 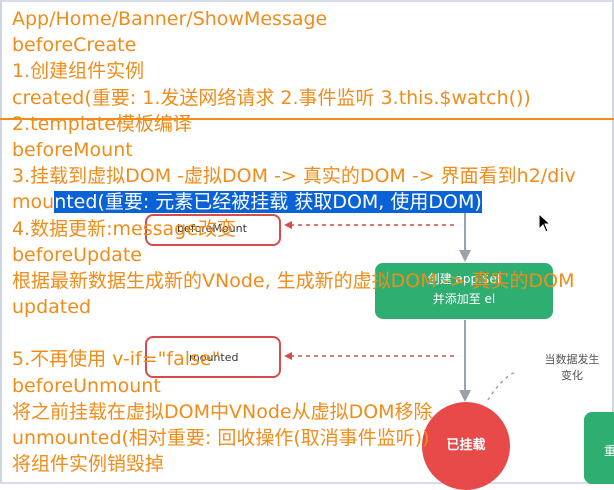 What do you see at coordinates (78, 71) in the screenshot?
I see `line-create-instance: 1.创建组件实例` at bounding box center [78, 71].